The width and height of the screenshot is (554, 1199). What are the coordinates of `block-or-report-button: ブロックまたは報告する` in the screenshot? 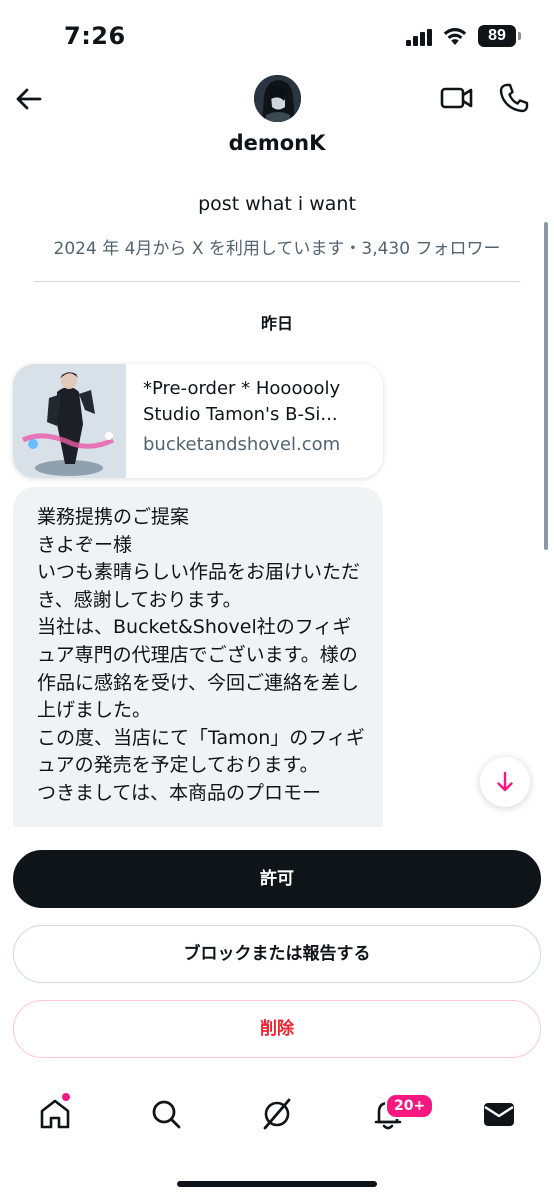 It's located at (277, 954).